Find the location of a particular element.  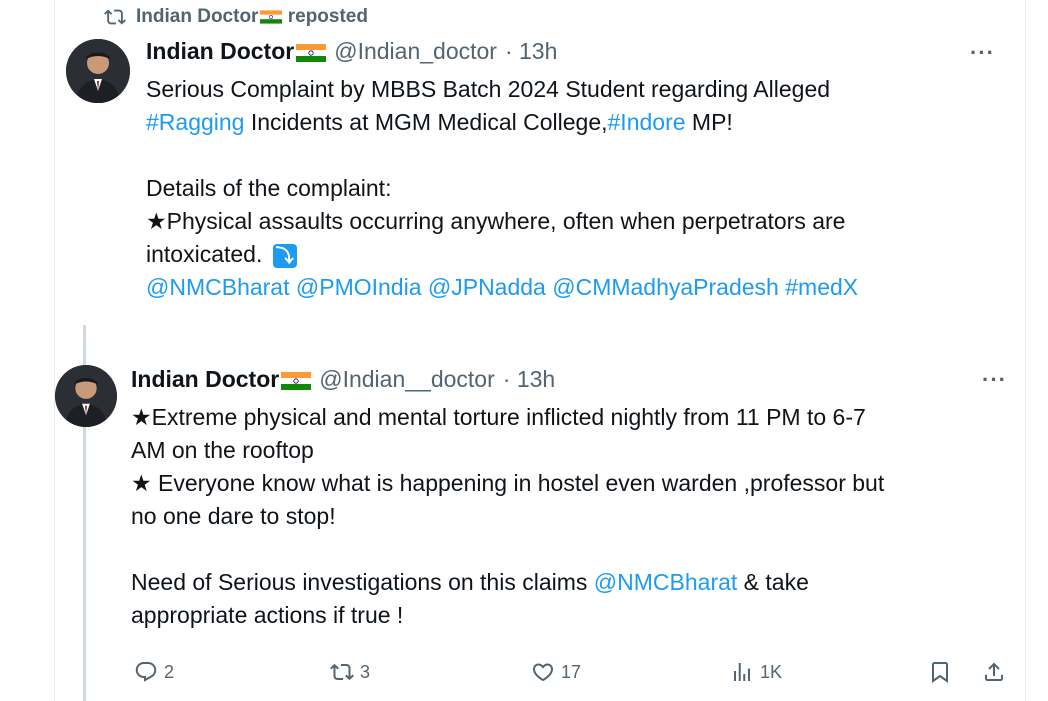

mention-link: @NMCBharat is located at coordinates (666, 582).